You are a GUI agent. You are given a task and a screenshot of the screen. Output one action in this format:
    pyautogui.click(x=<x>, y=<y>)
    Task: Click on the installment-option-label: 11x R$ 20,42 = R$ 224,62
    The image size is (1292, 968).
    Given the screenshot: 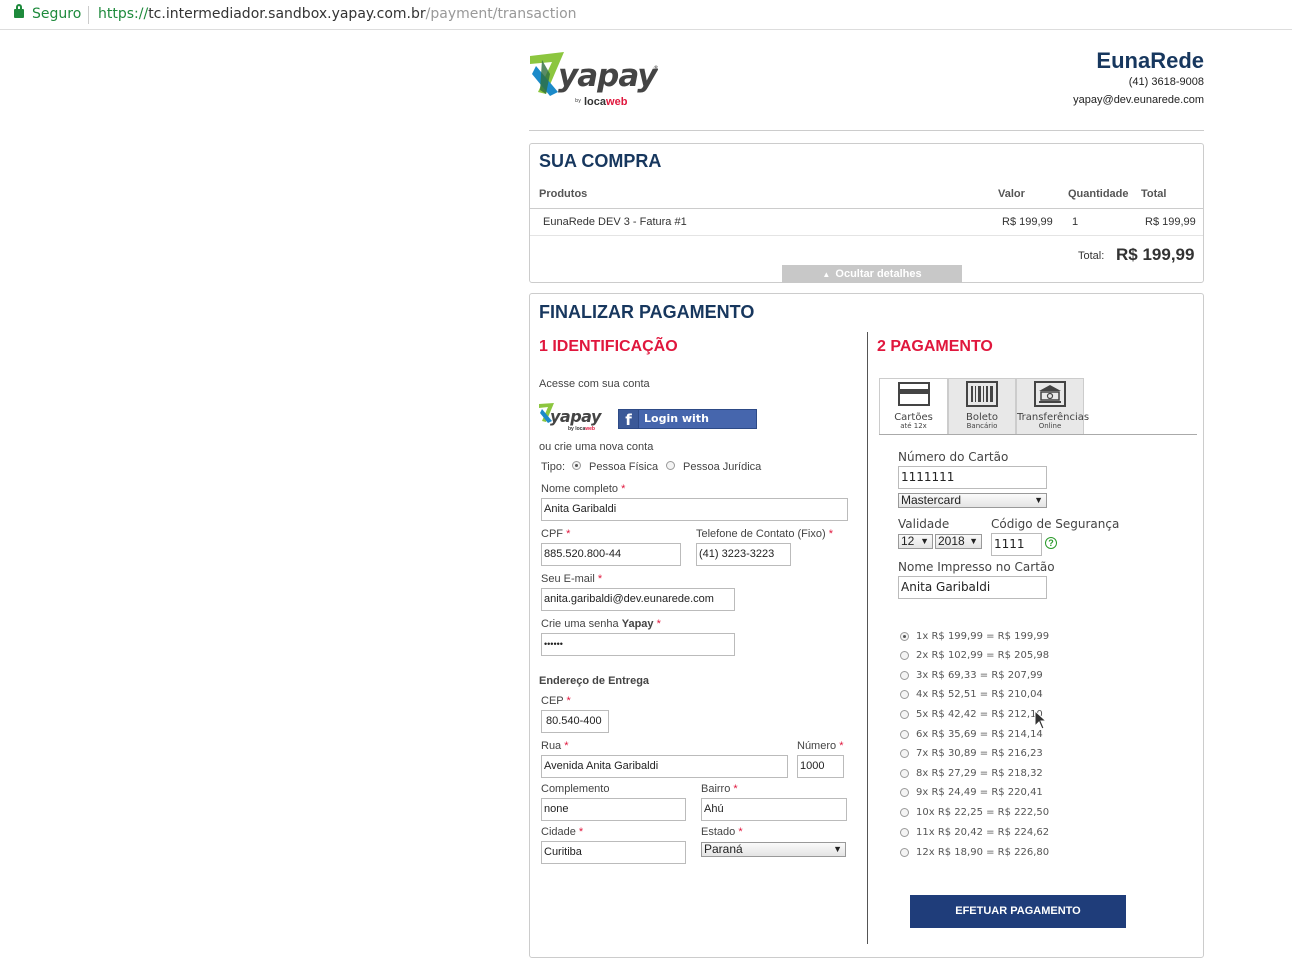 What is the action you would take?
    pyautogui.click(x=983, y=832)
    